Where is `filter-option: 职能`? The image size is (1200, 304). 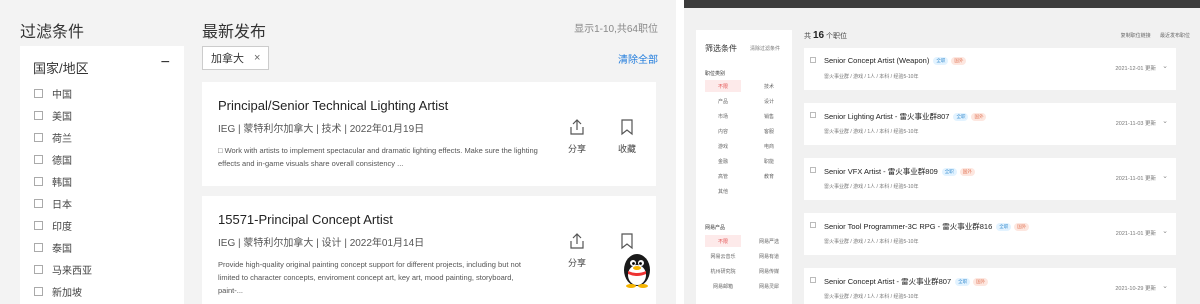 filter-option: 职能 is located at coordinates (769, 161).